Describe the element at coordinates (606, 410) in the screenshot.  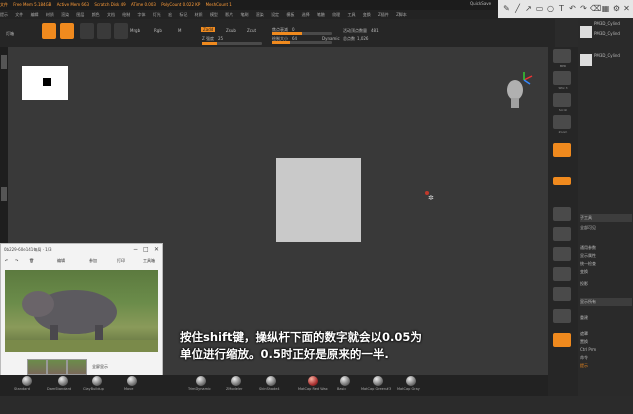
I see `panel-row` at that location.